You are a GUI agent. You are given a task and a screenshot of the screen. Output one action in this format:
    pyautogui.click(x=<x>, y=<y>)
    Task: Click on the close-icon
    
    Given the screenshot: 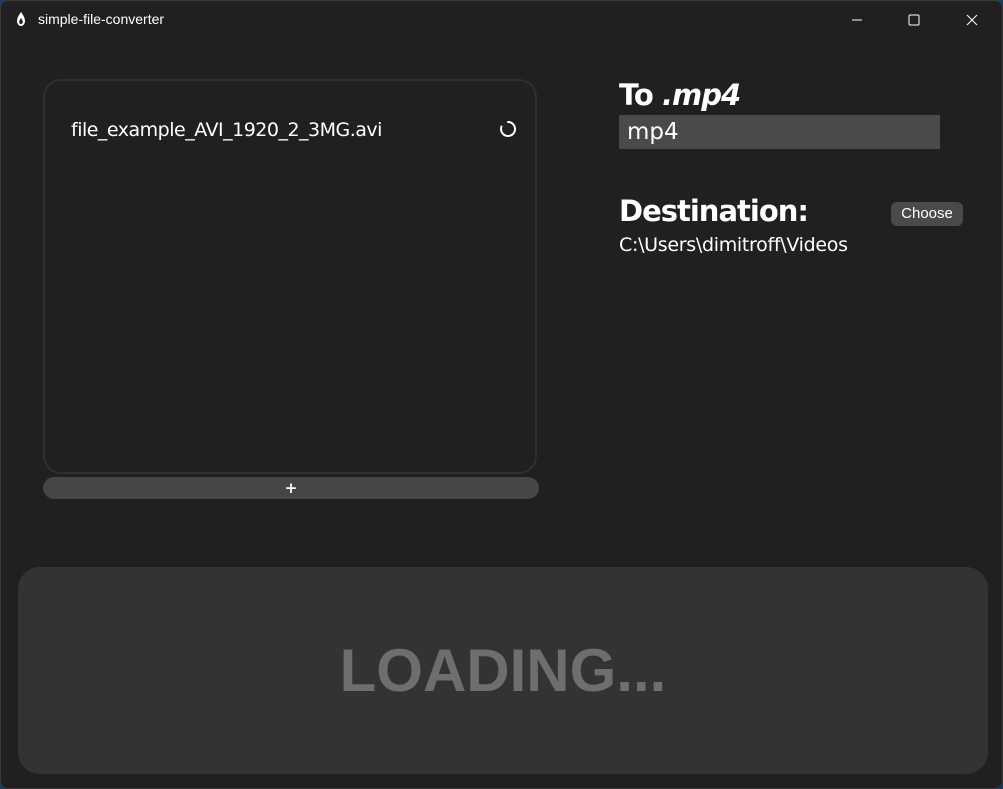 What is the action you would take?
    pyautogui.click(x=972, y=20)
    